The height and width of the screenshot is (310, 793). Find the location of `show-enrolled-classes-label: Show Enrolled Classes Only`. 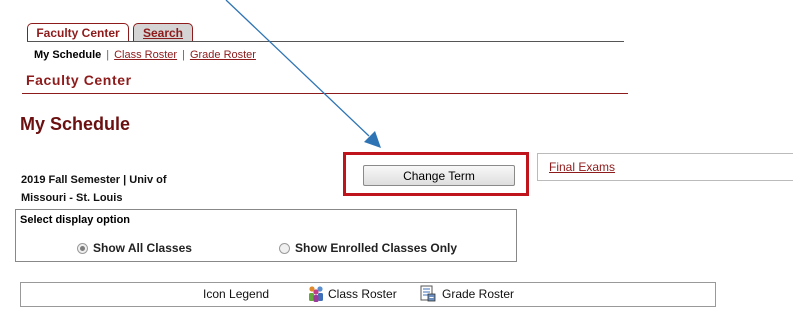

show-enrolled-classes-label: Show Enrolled Classes Only is located at coordinates (376, 248).